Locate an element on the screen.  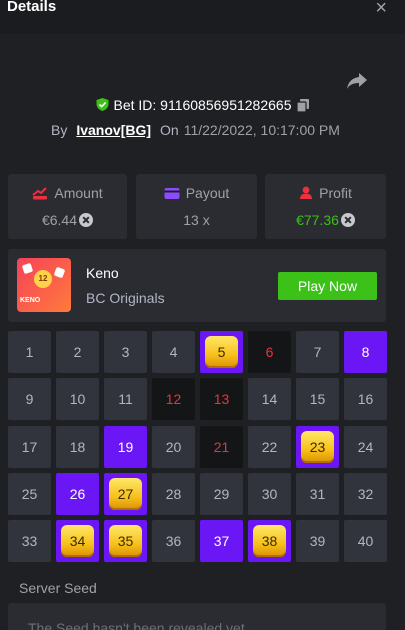
keno-cell: 23 is located at coordinates (317, 447).